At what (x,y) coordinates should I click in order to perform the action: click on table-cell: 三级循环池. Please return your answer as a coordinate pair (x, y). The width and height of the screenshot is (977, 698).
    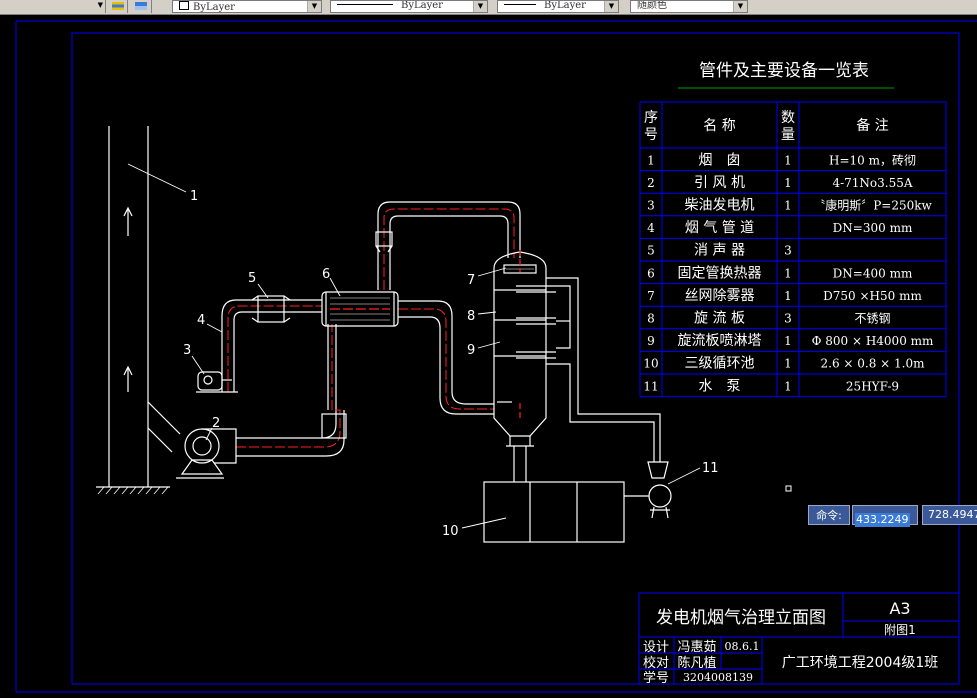
    Looking at the image, I should click on (720, 364).